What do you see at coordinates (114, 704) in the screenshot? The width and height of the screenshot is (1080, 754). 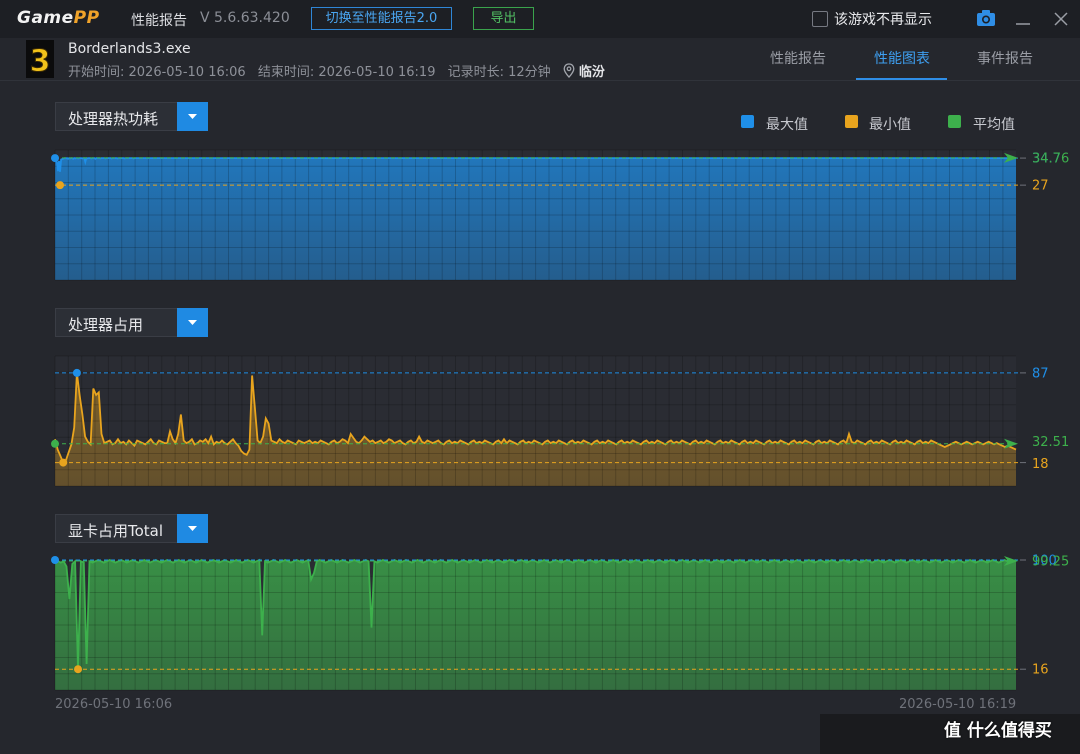 I see `x-axis-start-label: 2026-05-10 16:06` at bounding box center [114, 704].